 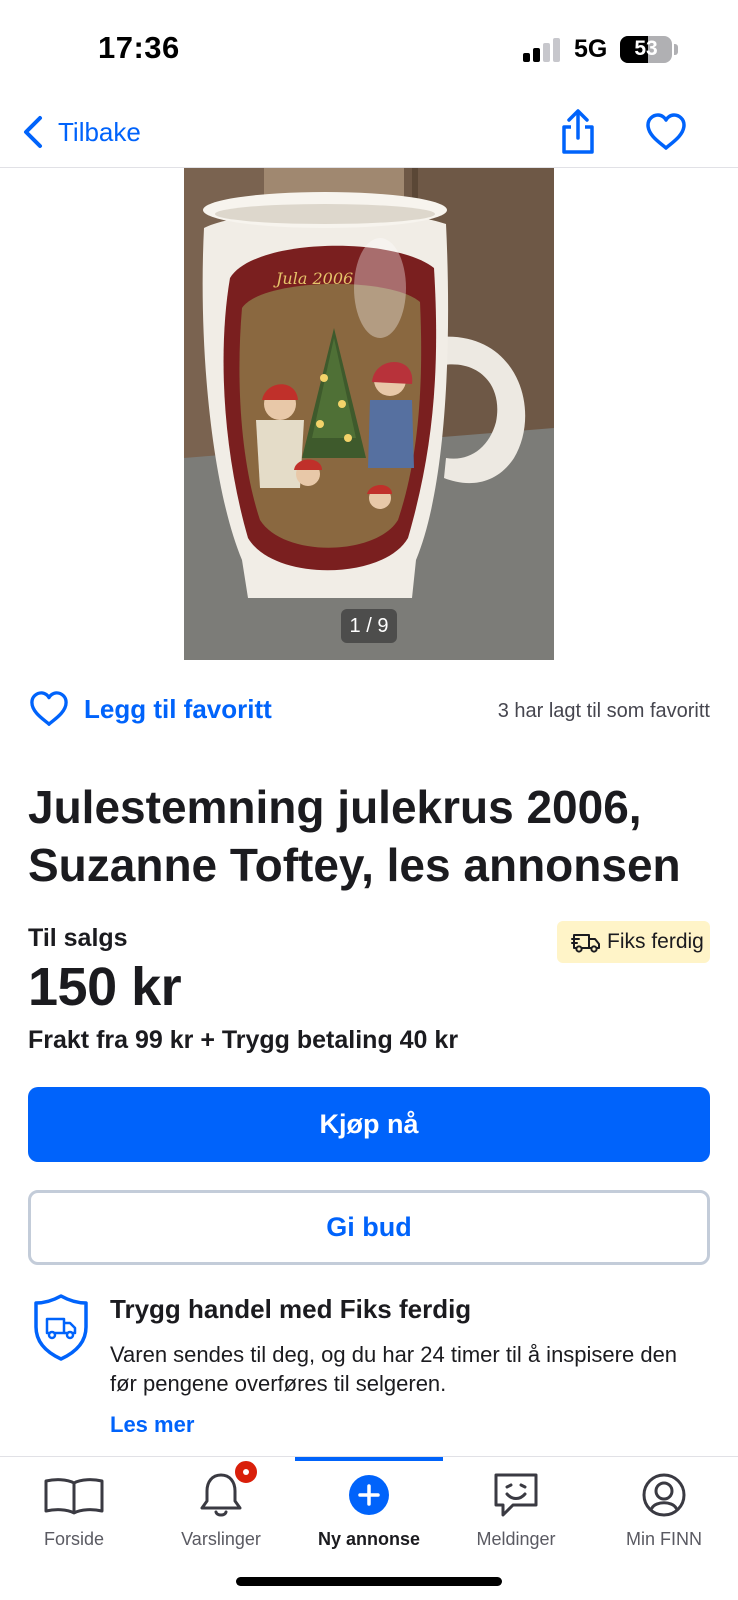 I want to click on book-icon, so click(x=74, y=1496).